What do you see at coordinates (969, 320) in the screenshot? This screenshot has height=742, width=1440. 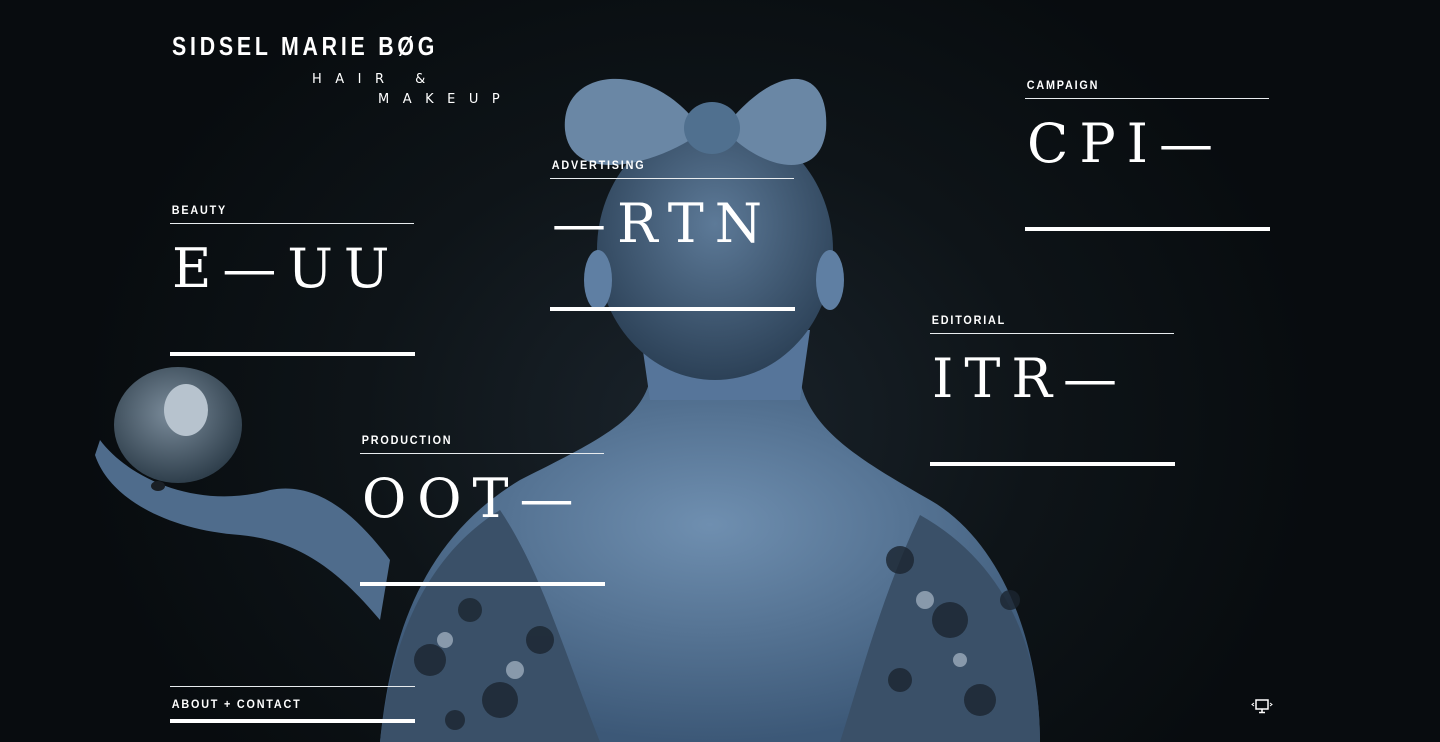 I see `tile-label: EDITORIAL` at bounding box center [969, 320].